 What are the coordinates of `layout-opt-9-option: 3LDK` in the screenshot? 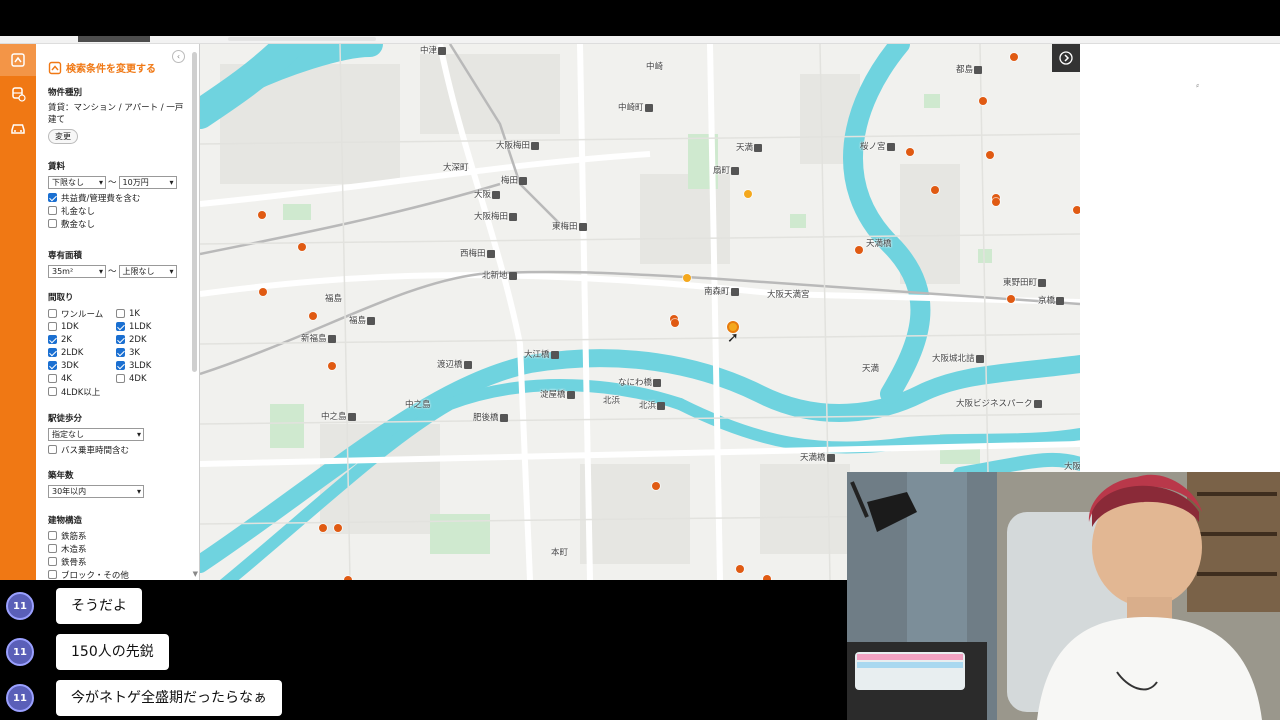 It's located at (150, 365).